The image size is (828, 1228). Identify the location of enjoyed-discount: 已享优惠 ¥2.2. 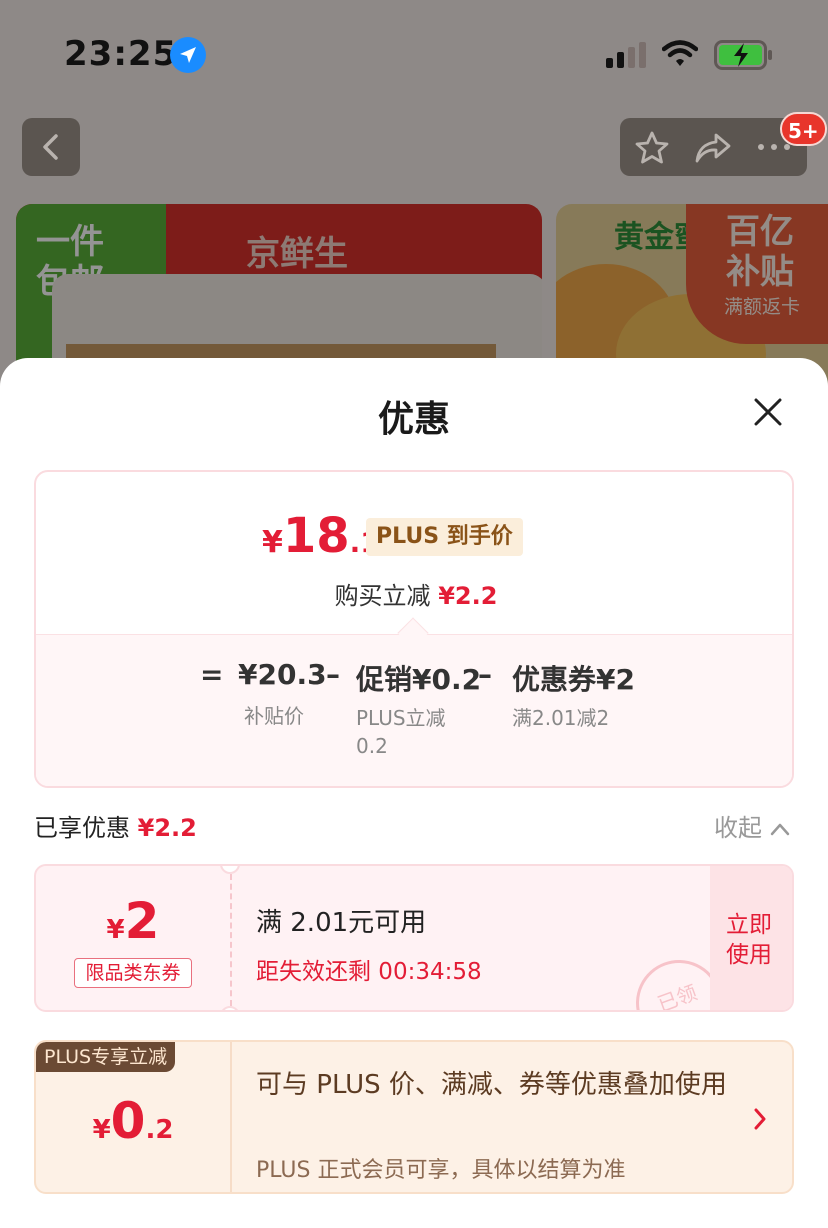
(115, 825).